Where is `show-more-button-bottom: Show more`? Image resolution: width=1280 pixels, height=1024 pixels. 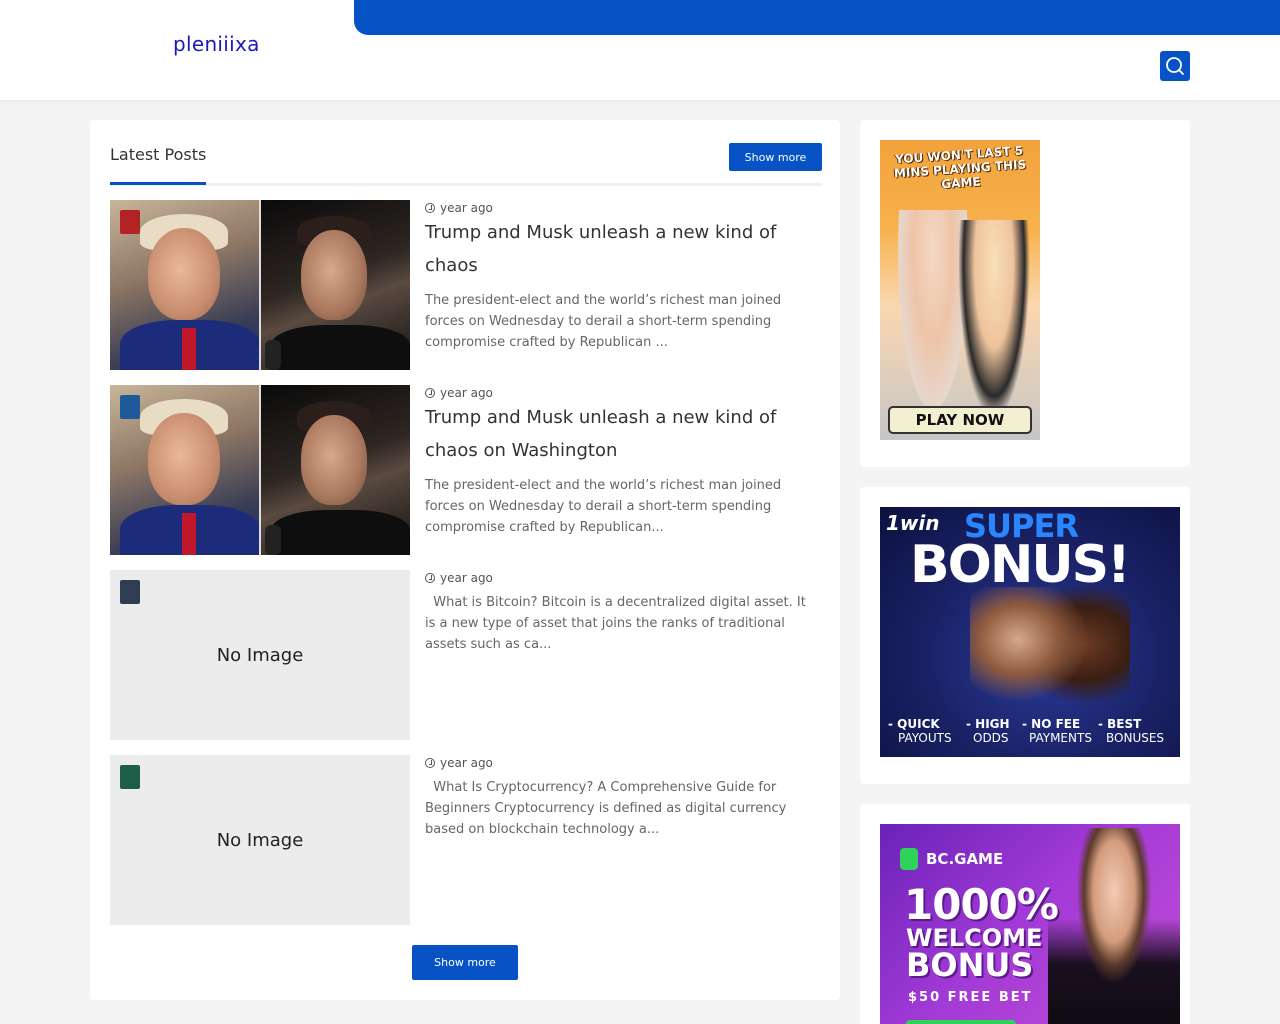 show-more-button-bottom: Show more is located at coordinates (465, 962).